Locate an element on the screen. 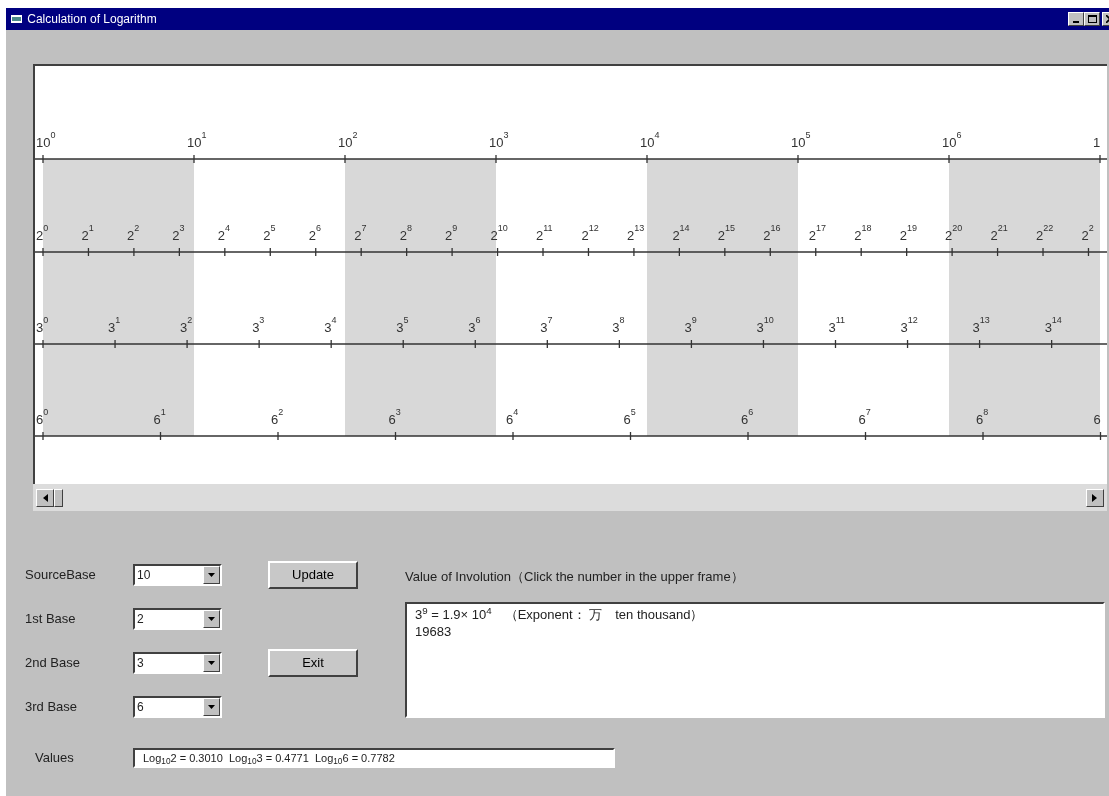  field-label: SourceBase is located at coordinates (61, 575).